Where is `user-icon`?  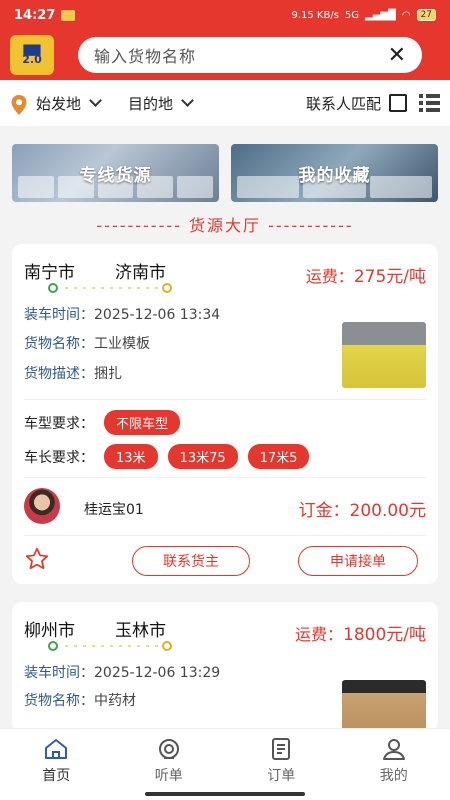
user-icon is located at coordinates (393, 749).